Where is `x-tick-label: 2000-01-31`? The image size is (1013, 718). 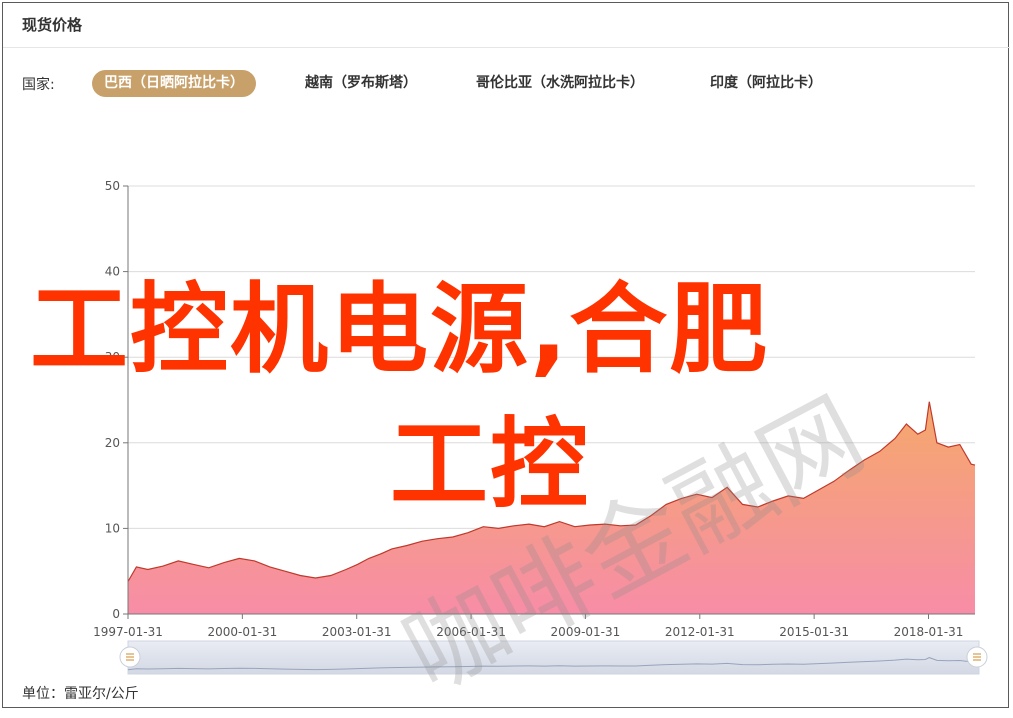
x-tick-label: 2000-01-31 is located at coordinates (242, 632).